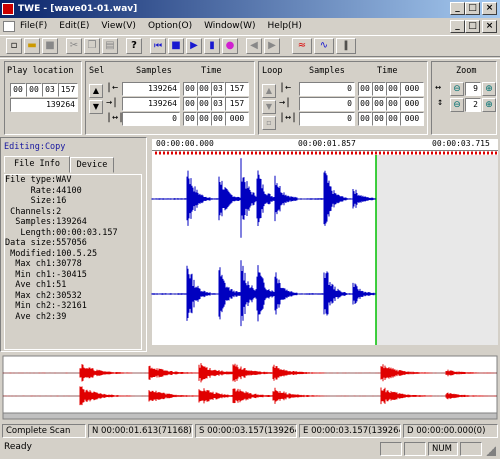 This screenshot has height=459, width=500. I want to click on level-icon: ‖, so click(346, 46).